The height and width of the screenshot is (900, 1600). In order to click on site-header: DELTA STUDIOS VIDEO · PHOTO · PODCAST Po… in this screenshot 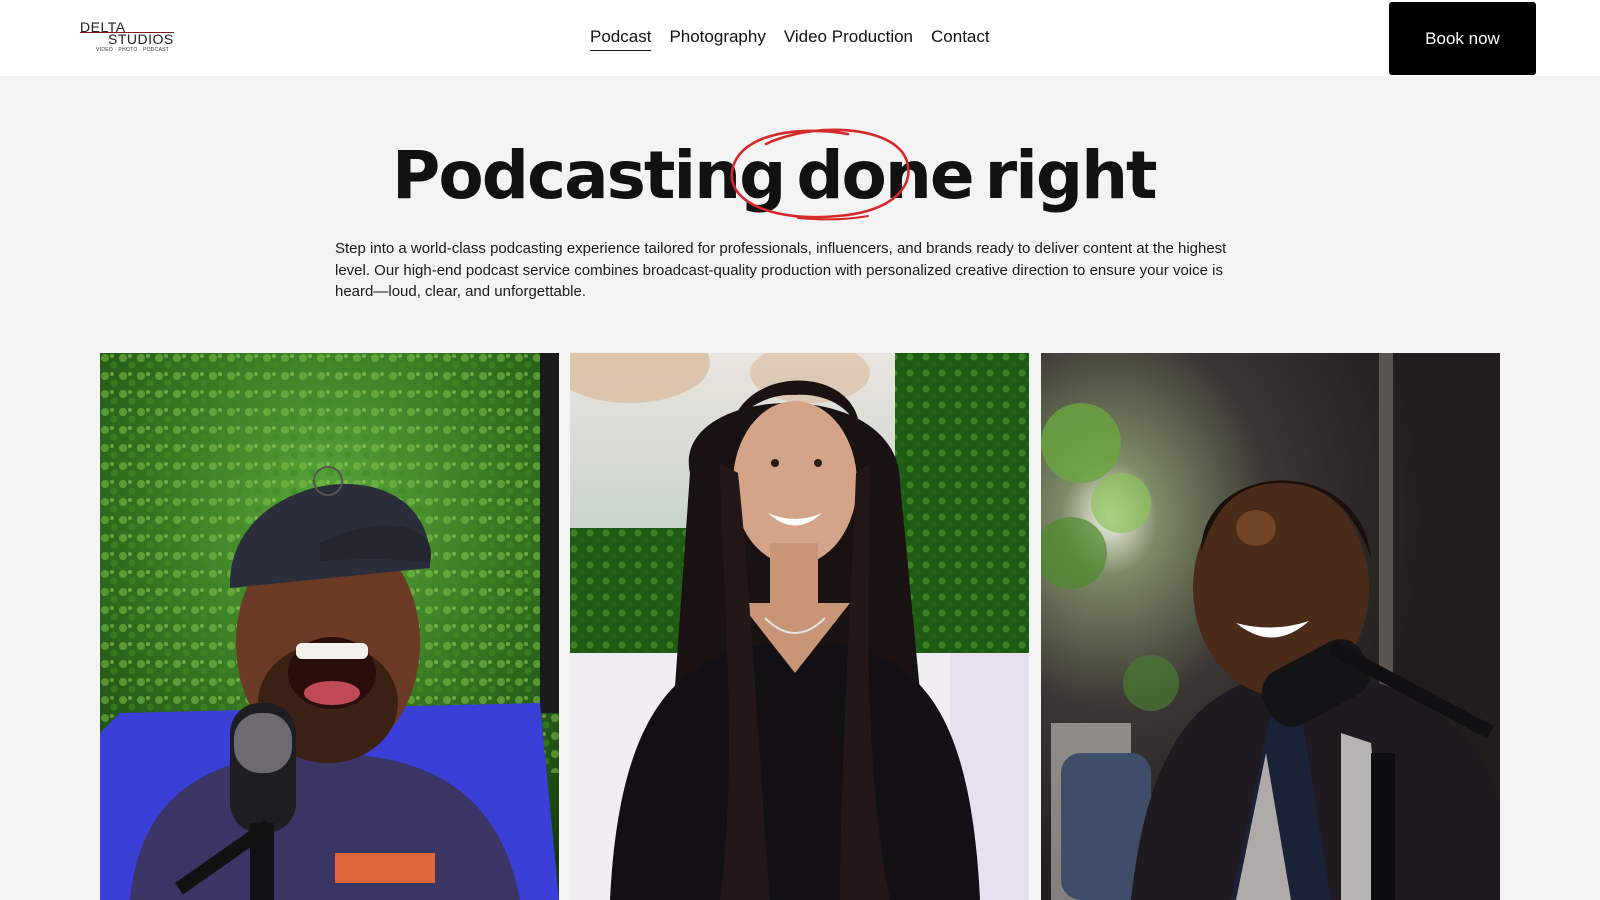, I will do `click(800, 38)`.